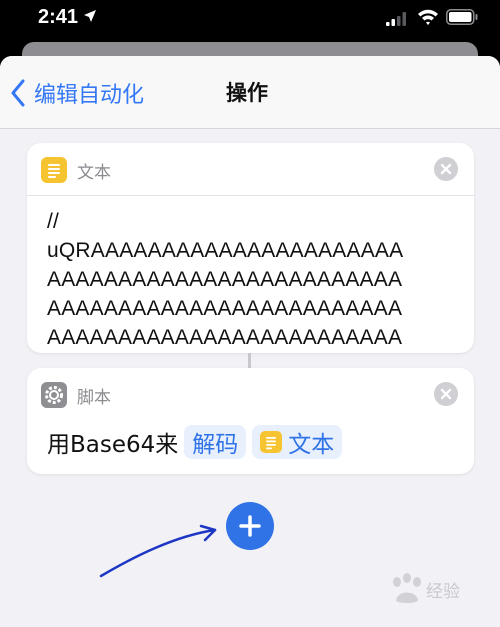  What do you see at coordinates (247, 93) in the screenshot?
I see `page-title: 操作` at bounding box center [247, 93].